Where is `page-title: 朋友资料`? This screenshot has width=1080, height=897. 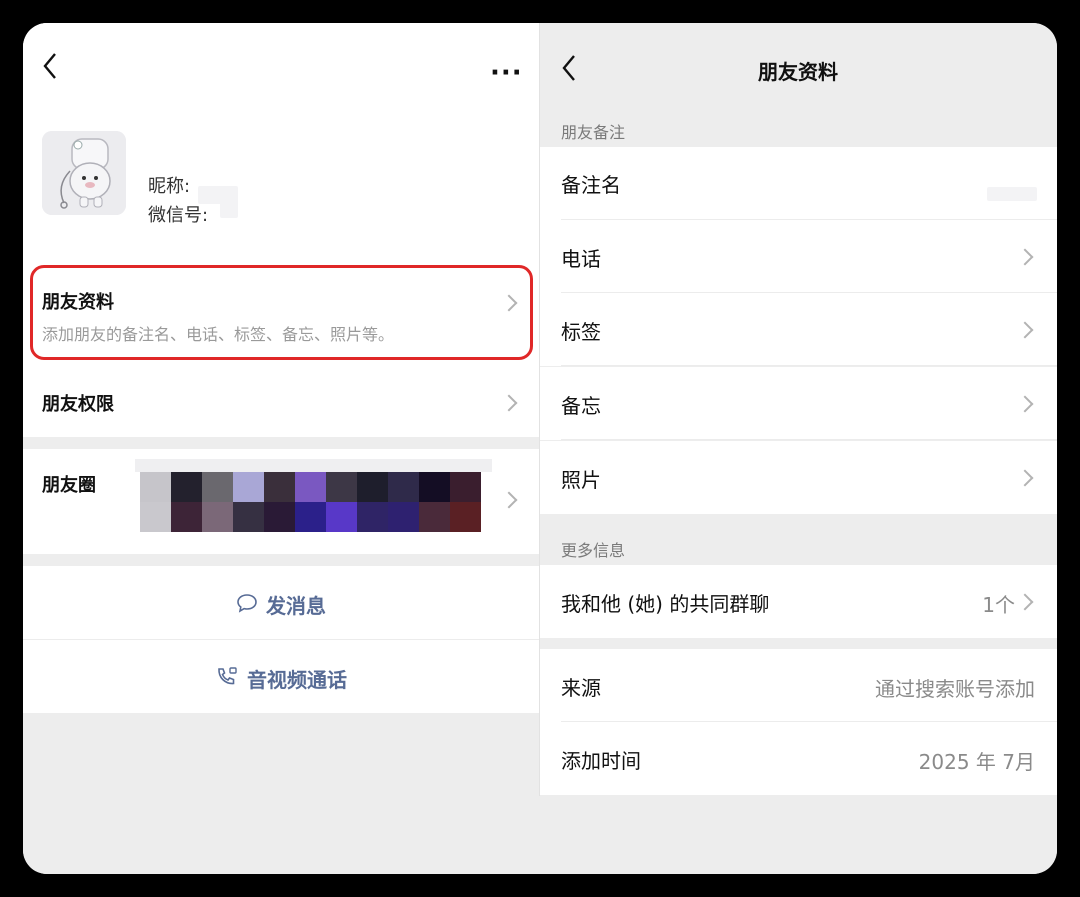 page-title: 朋友资料 is located at coordinates (798, 72).